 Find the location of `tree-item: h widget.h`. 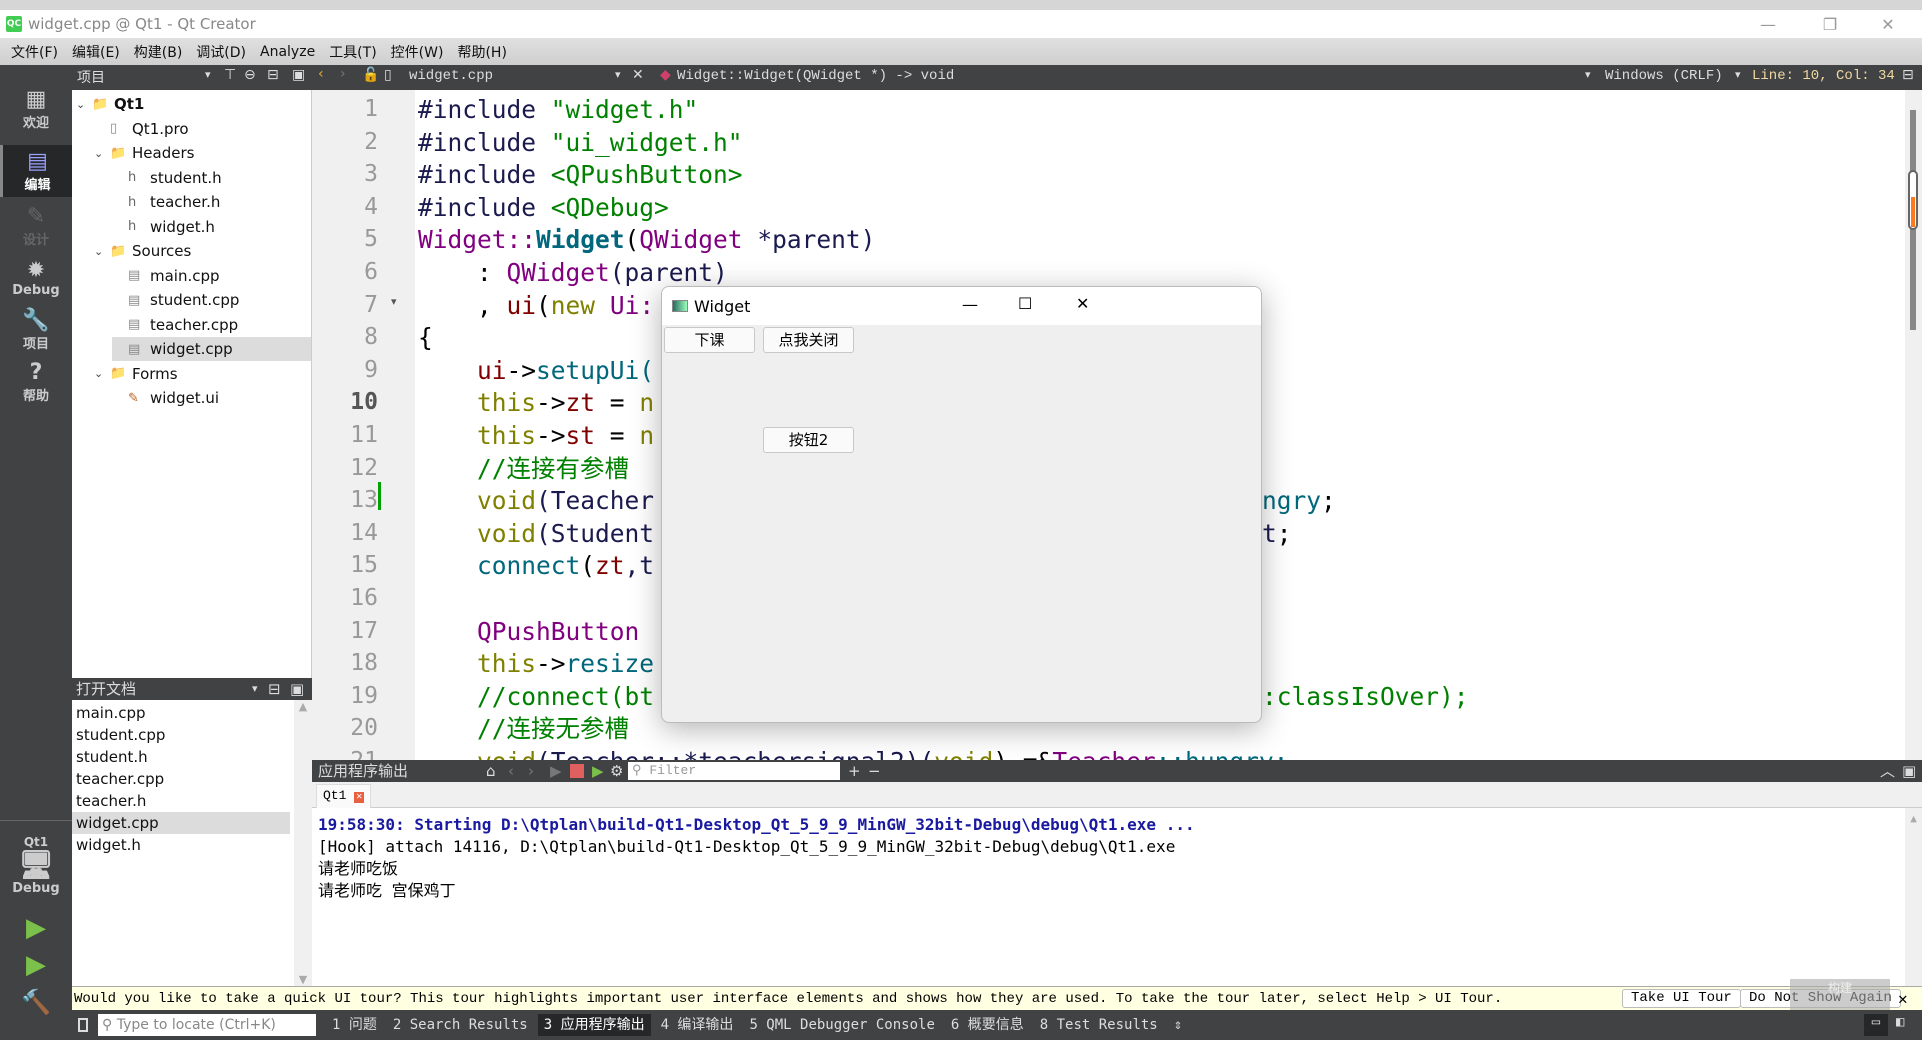

tree-item: h widget.h is located at coordinates (211, 227).